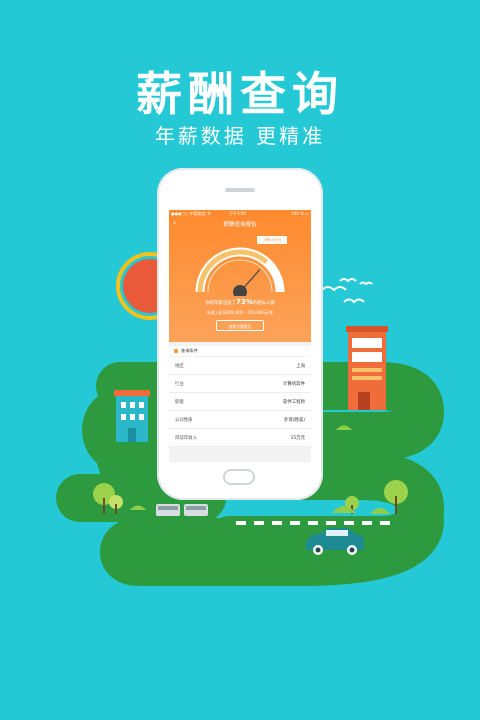  I want to click on condition-label: 地区, so click(179, 366).